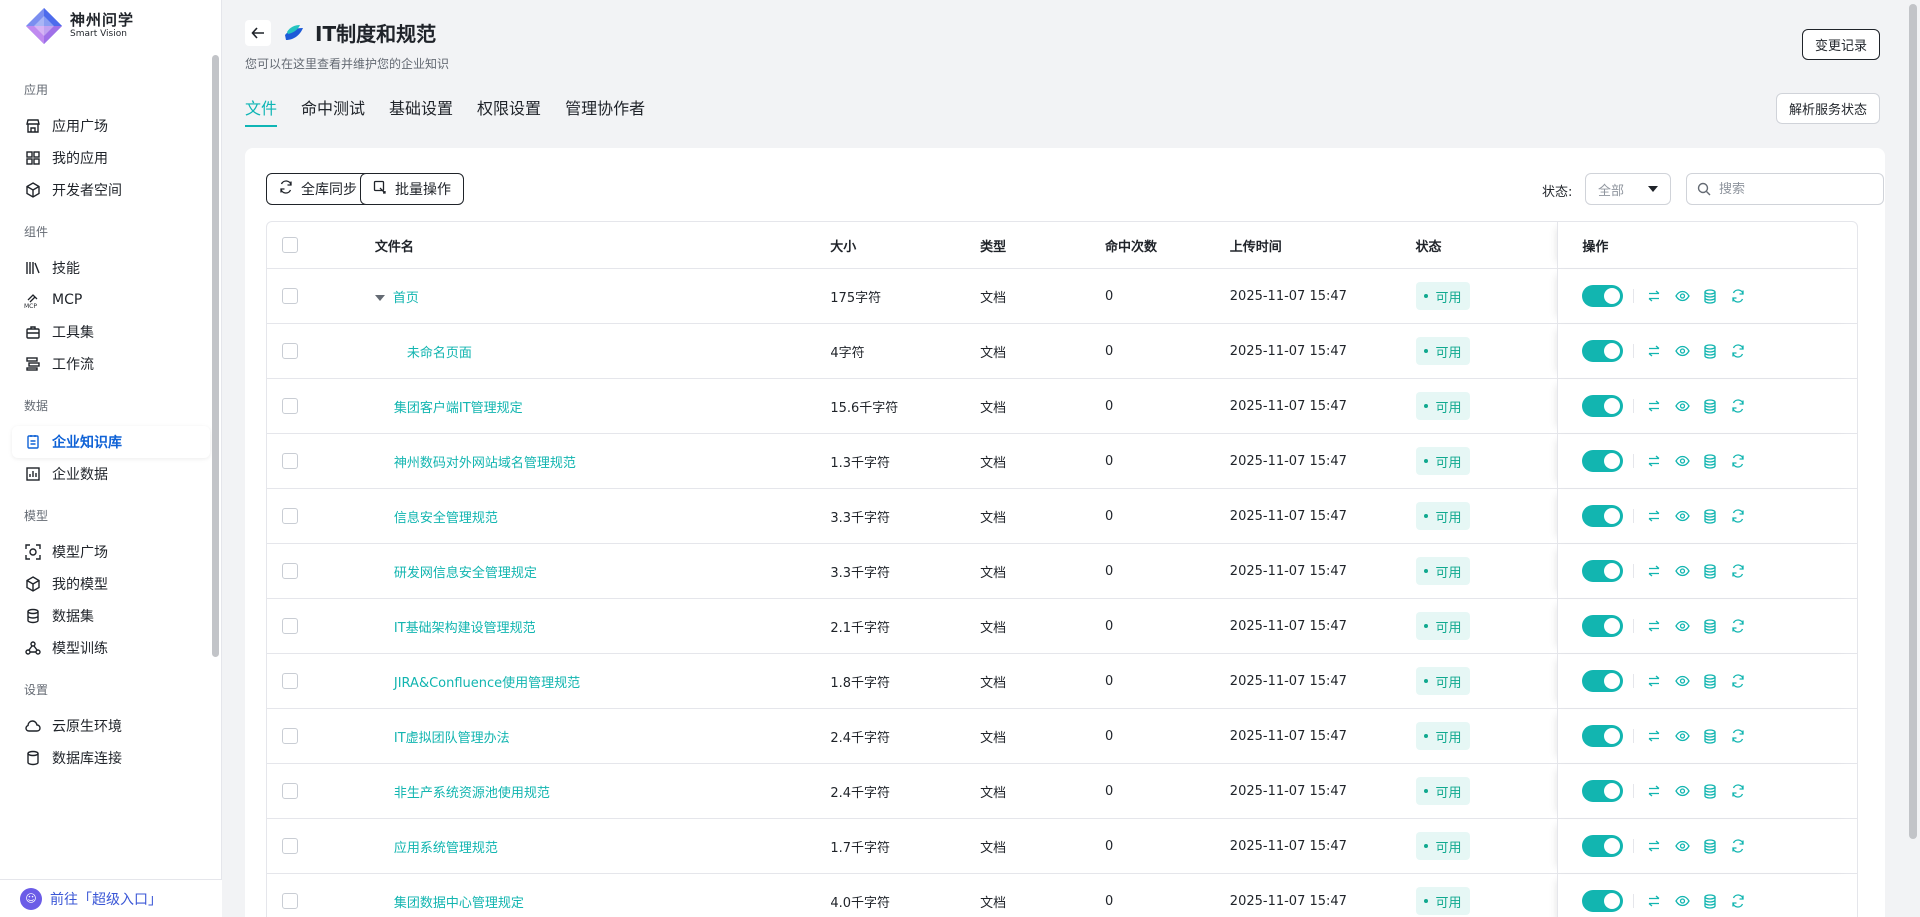 Image resolution: width=1920 pixels, height=917 pixels. What do you see at coordinates (446, 518) in the screenshot?
I see `file-name-link: 信息安全管理规范` at bounding box center [446, 518].